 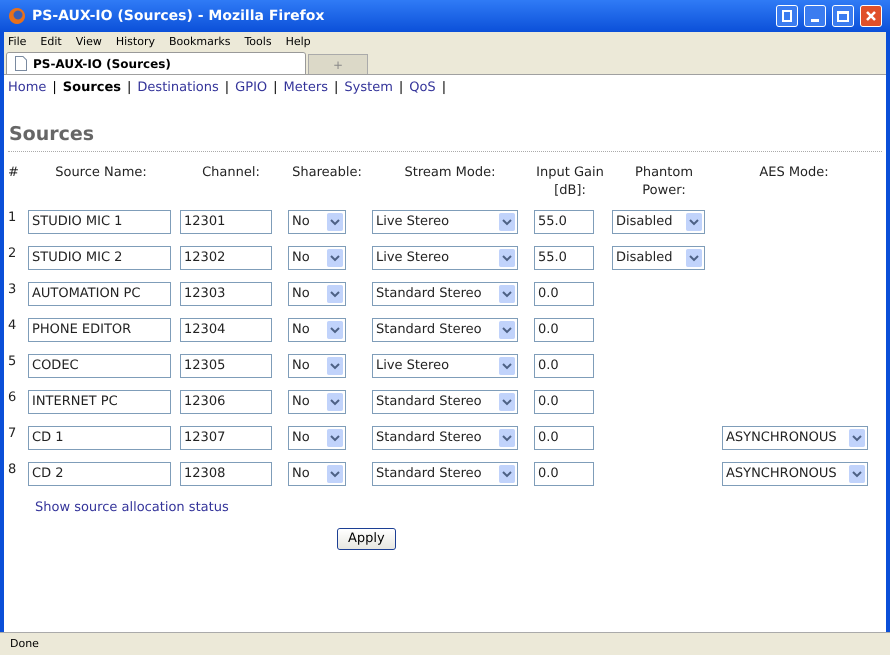 What do you see at coordinates (570, 182) in the screenshot?
I see `column-header: Input Gain [dB]:` at bounding box center [570, 182].